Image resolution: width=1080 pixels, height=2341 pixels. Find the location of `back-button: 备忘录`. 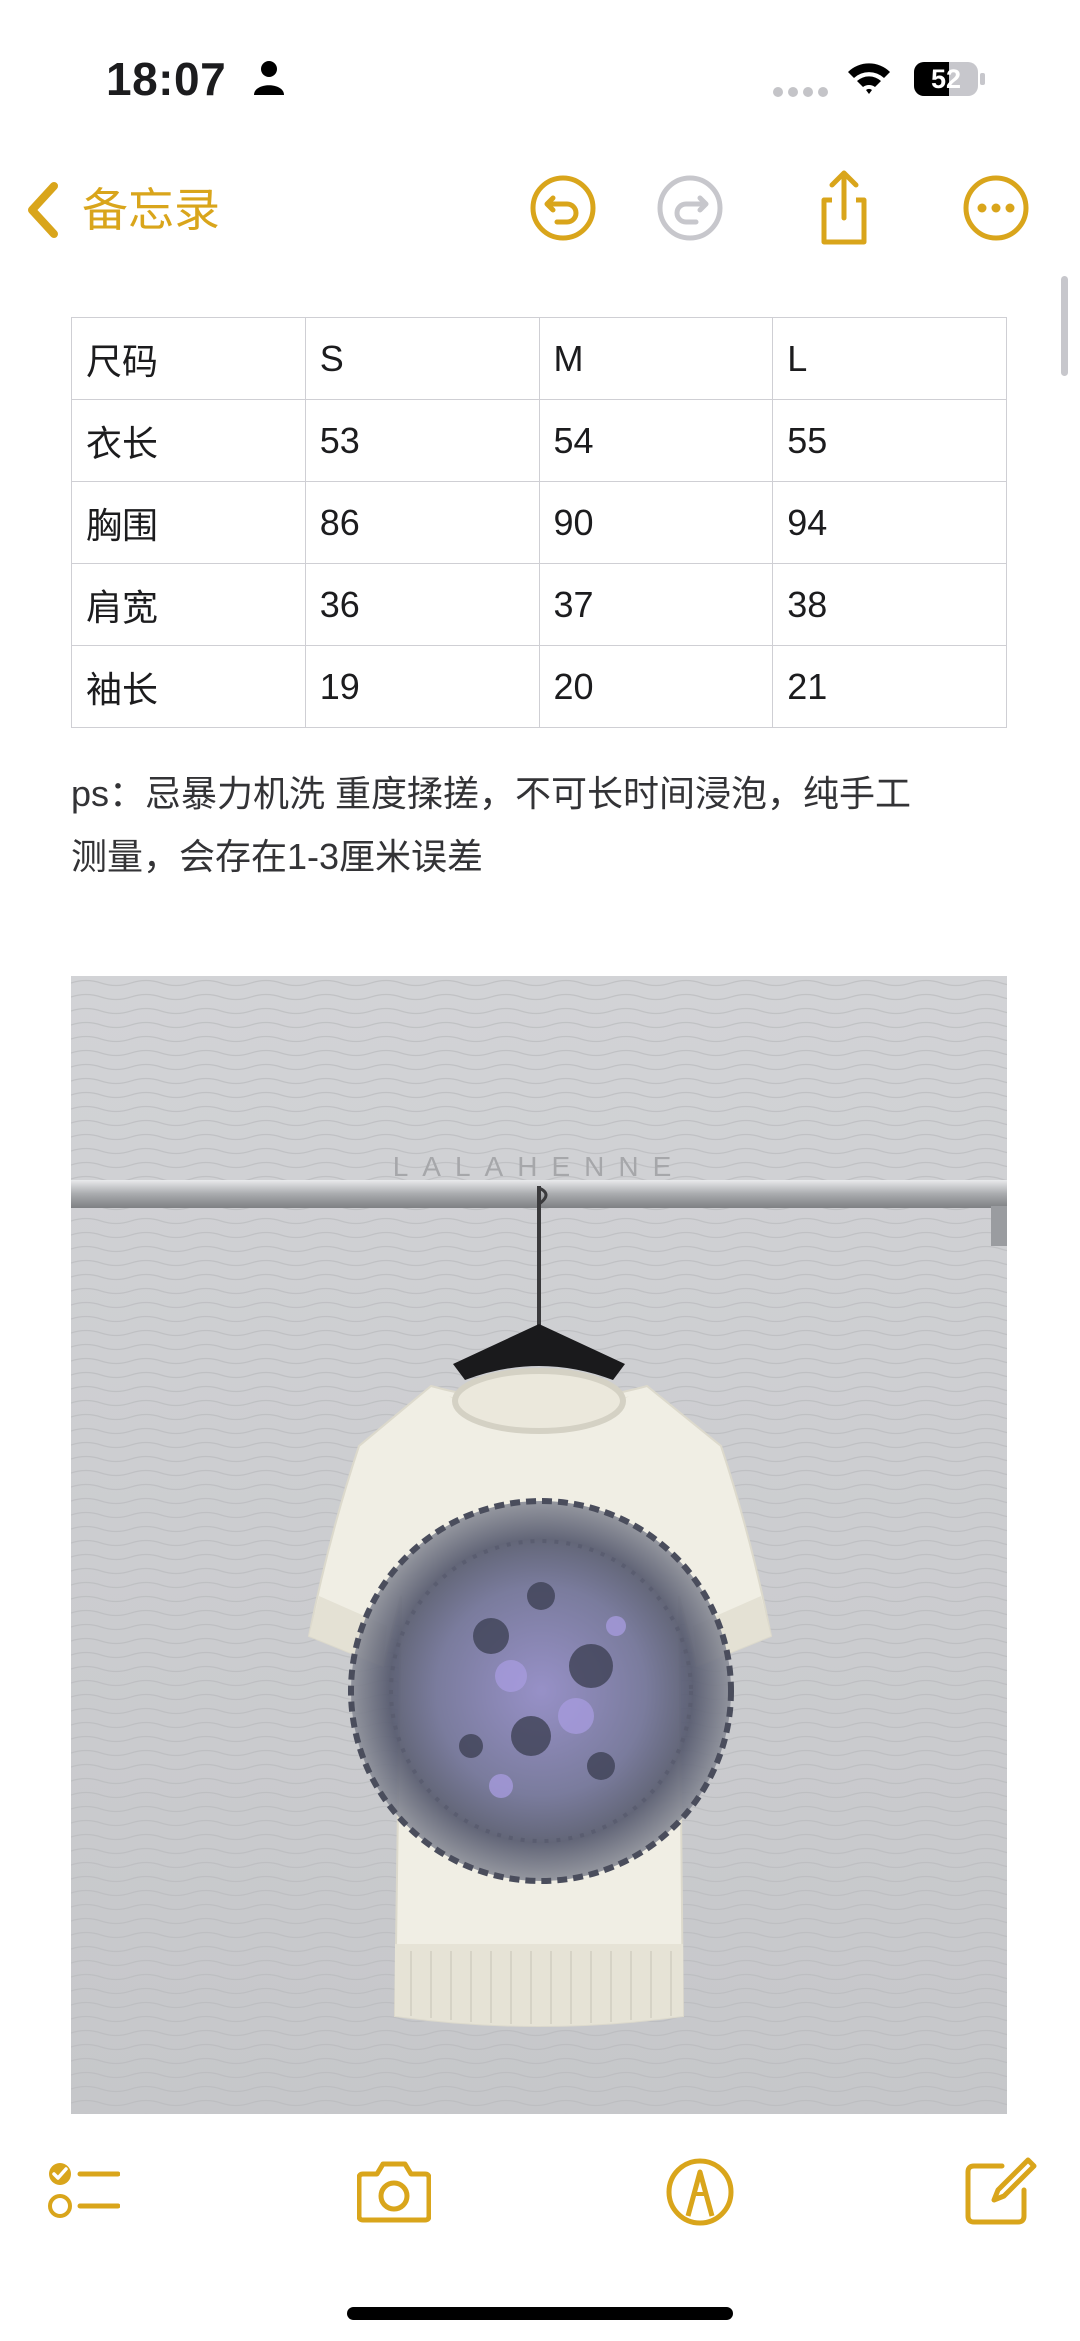

back-button: 备忘录 is located at coordinates (151, 210).